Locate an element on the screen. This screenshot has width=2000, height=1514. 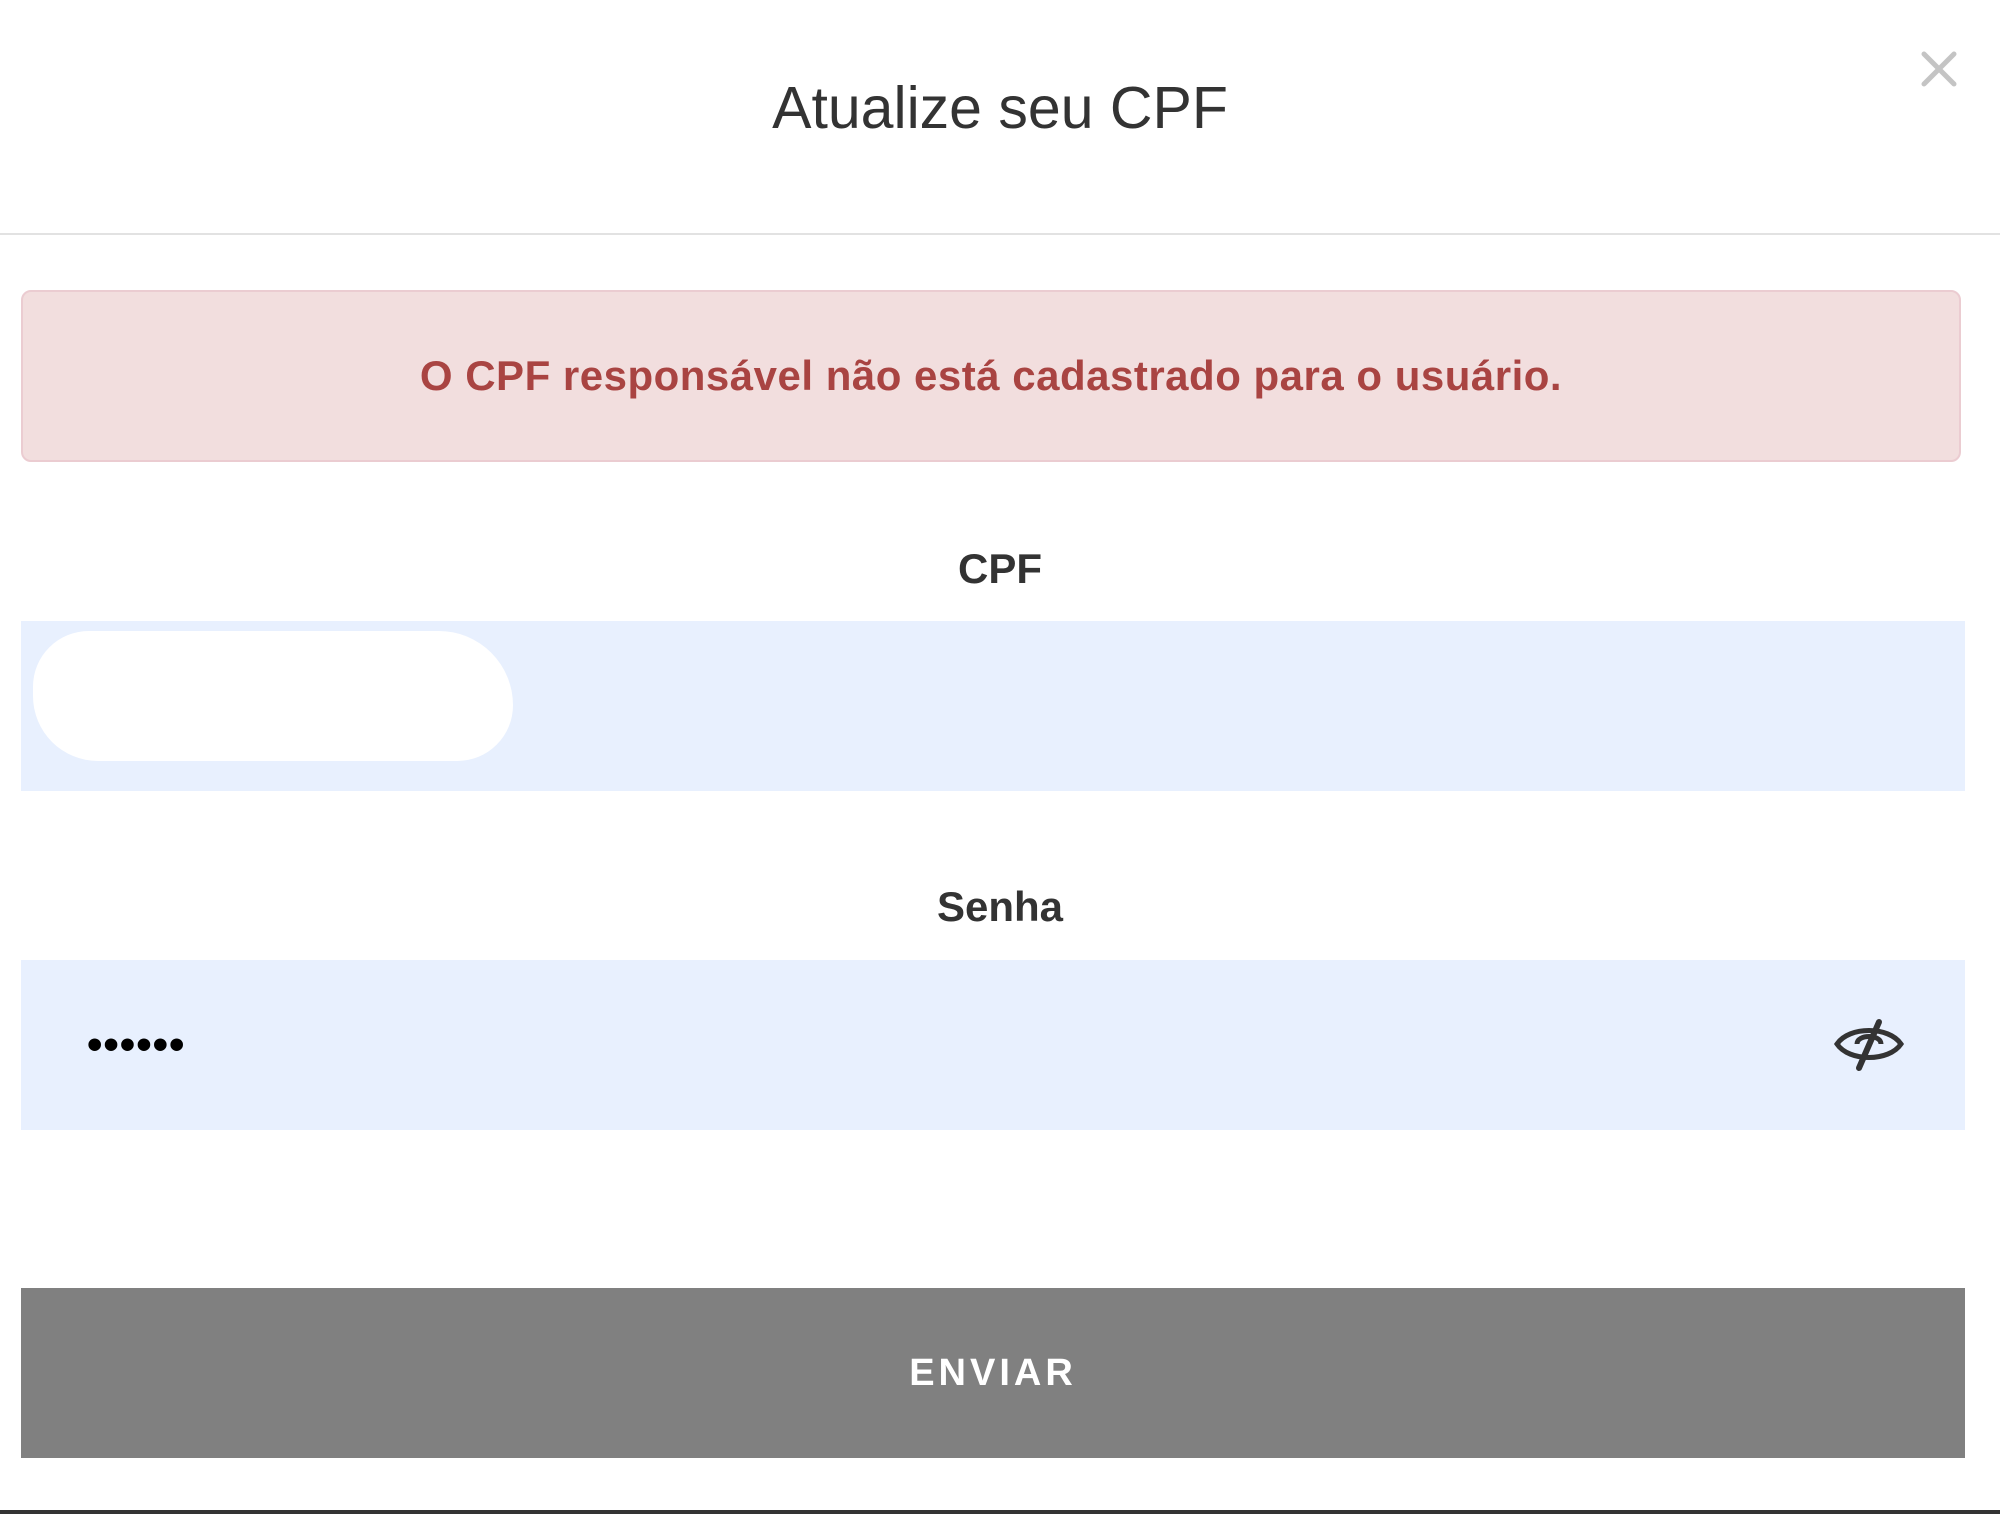
eye-slash-icon is located at coordinates (1869, 1045).